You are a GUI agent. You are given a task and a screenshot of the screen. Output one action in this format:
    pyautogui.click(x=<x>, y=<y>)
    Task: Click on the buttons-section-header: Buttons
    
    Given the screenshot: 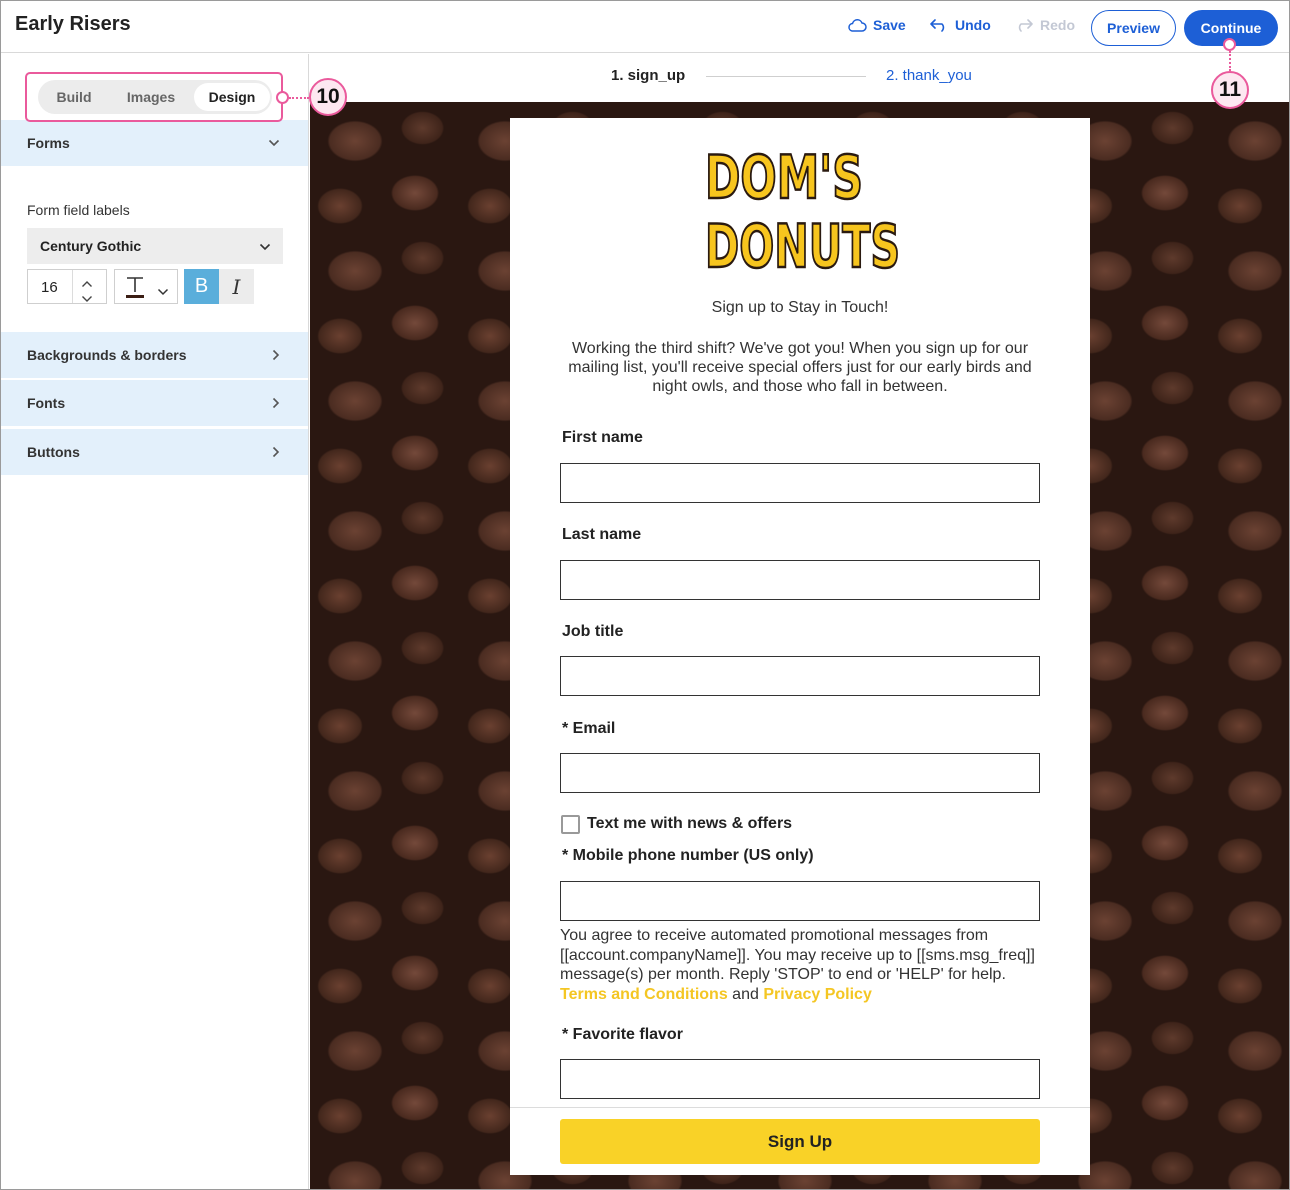 What is the action you would take?
    pyautogui.click(x=154, y=452)
    